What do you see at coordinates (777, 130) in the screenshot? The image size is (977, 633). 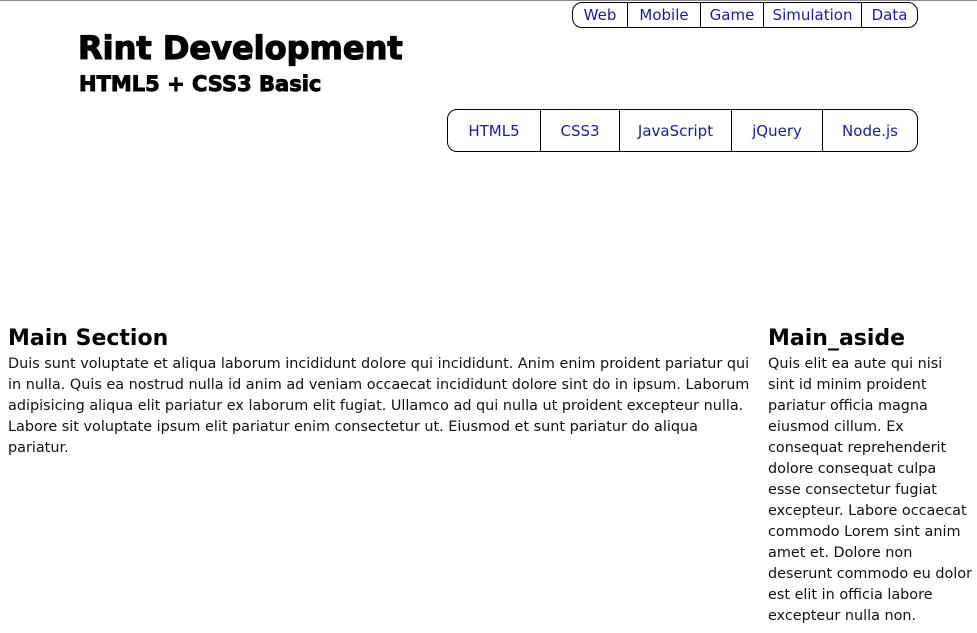 I see `section-nav-item-jquery: jQuery` at bounding box center [777, 130].